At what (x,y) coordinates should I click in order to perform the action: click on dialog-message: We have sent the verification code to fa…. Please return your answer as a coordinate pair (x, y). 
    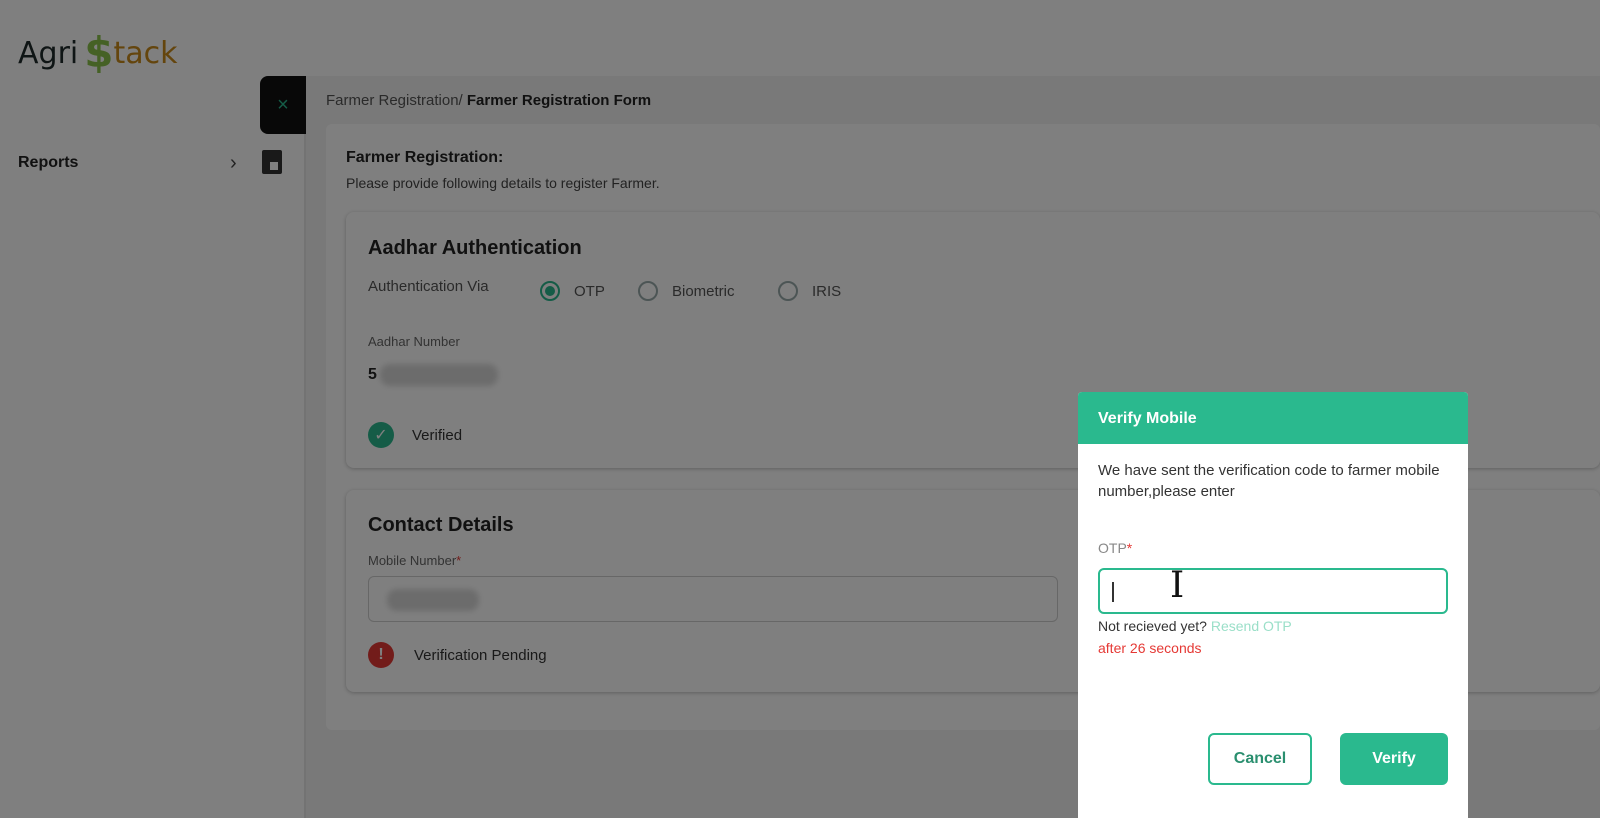
    Looking at the image, I should click on (1269, 481).